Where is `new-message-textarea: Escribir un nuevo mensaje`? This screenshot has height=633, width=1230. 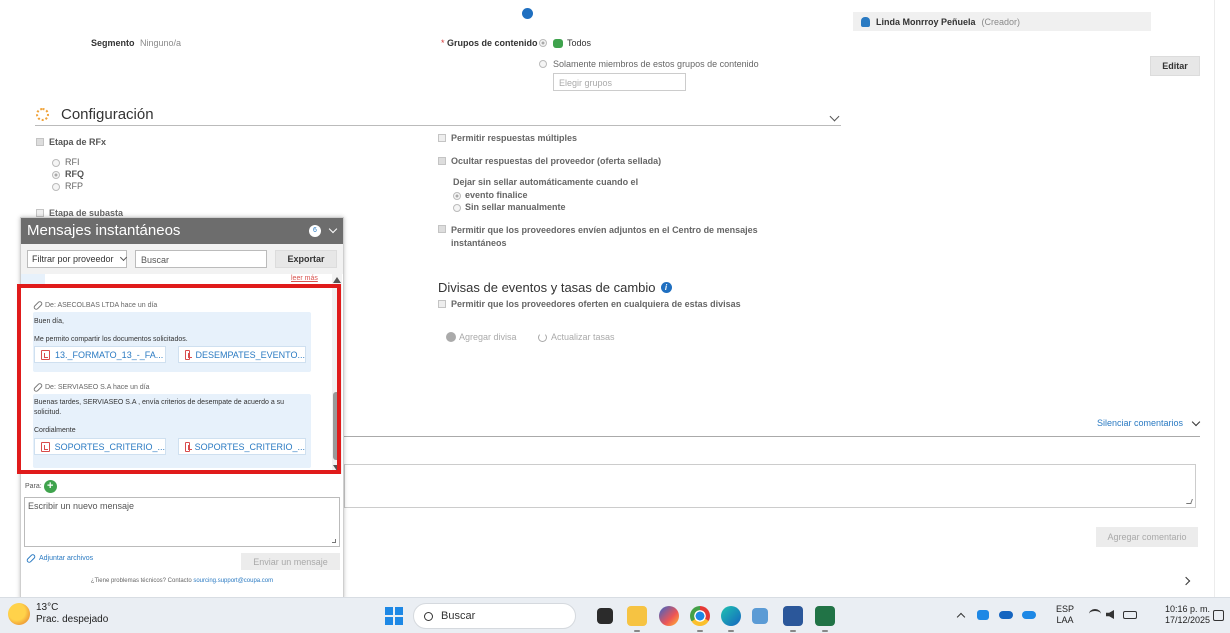 new-message-textarea: Escribir un nuevo mensaje is located at coordinates (182, 522).